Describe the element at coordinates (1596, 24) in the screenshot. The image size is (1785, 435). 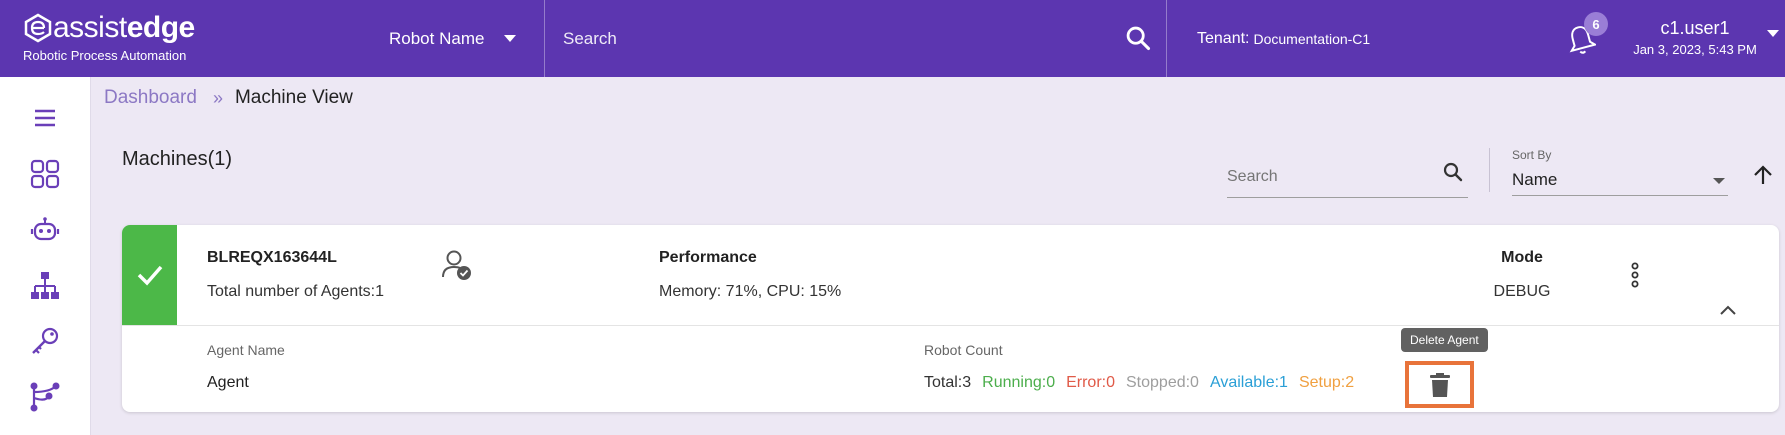
I see `notification-count-badge: 6` at that location.